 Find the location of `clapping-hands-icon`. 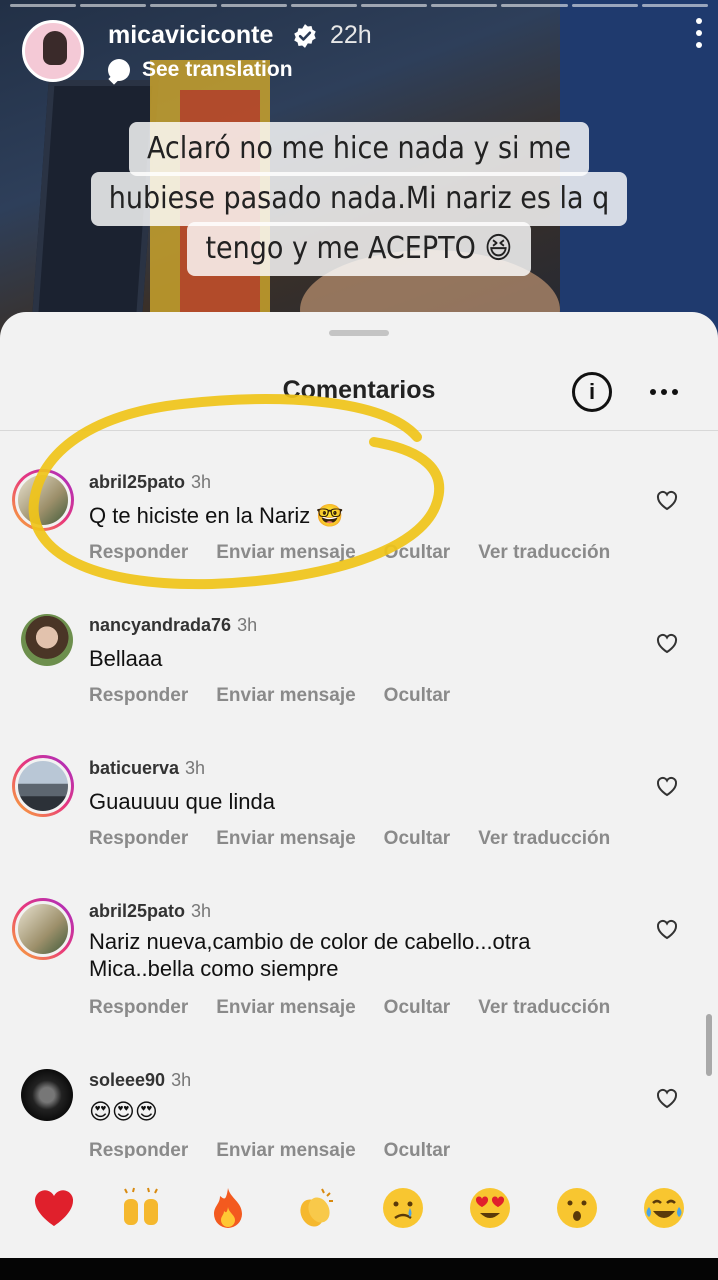

clapping-hands-icon is located at coordinates (315, 1208).